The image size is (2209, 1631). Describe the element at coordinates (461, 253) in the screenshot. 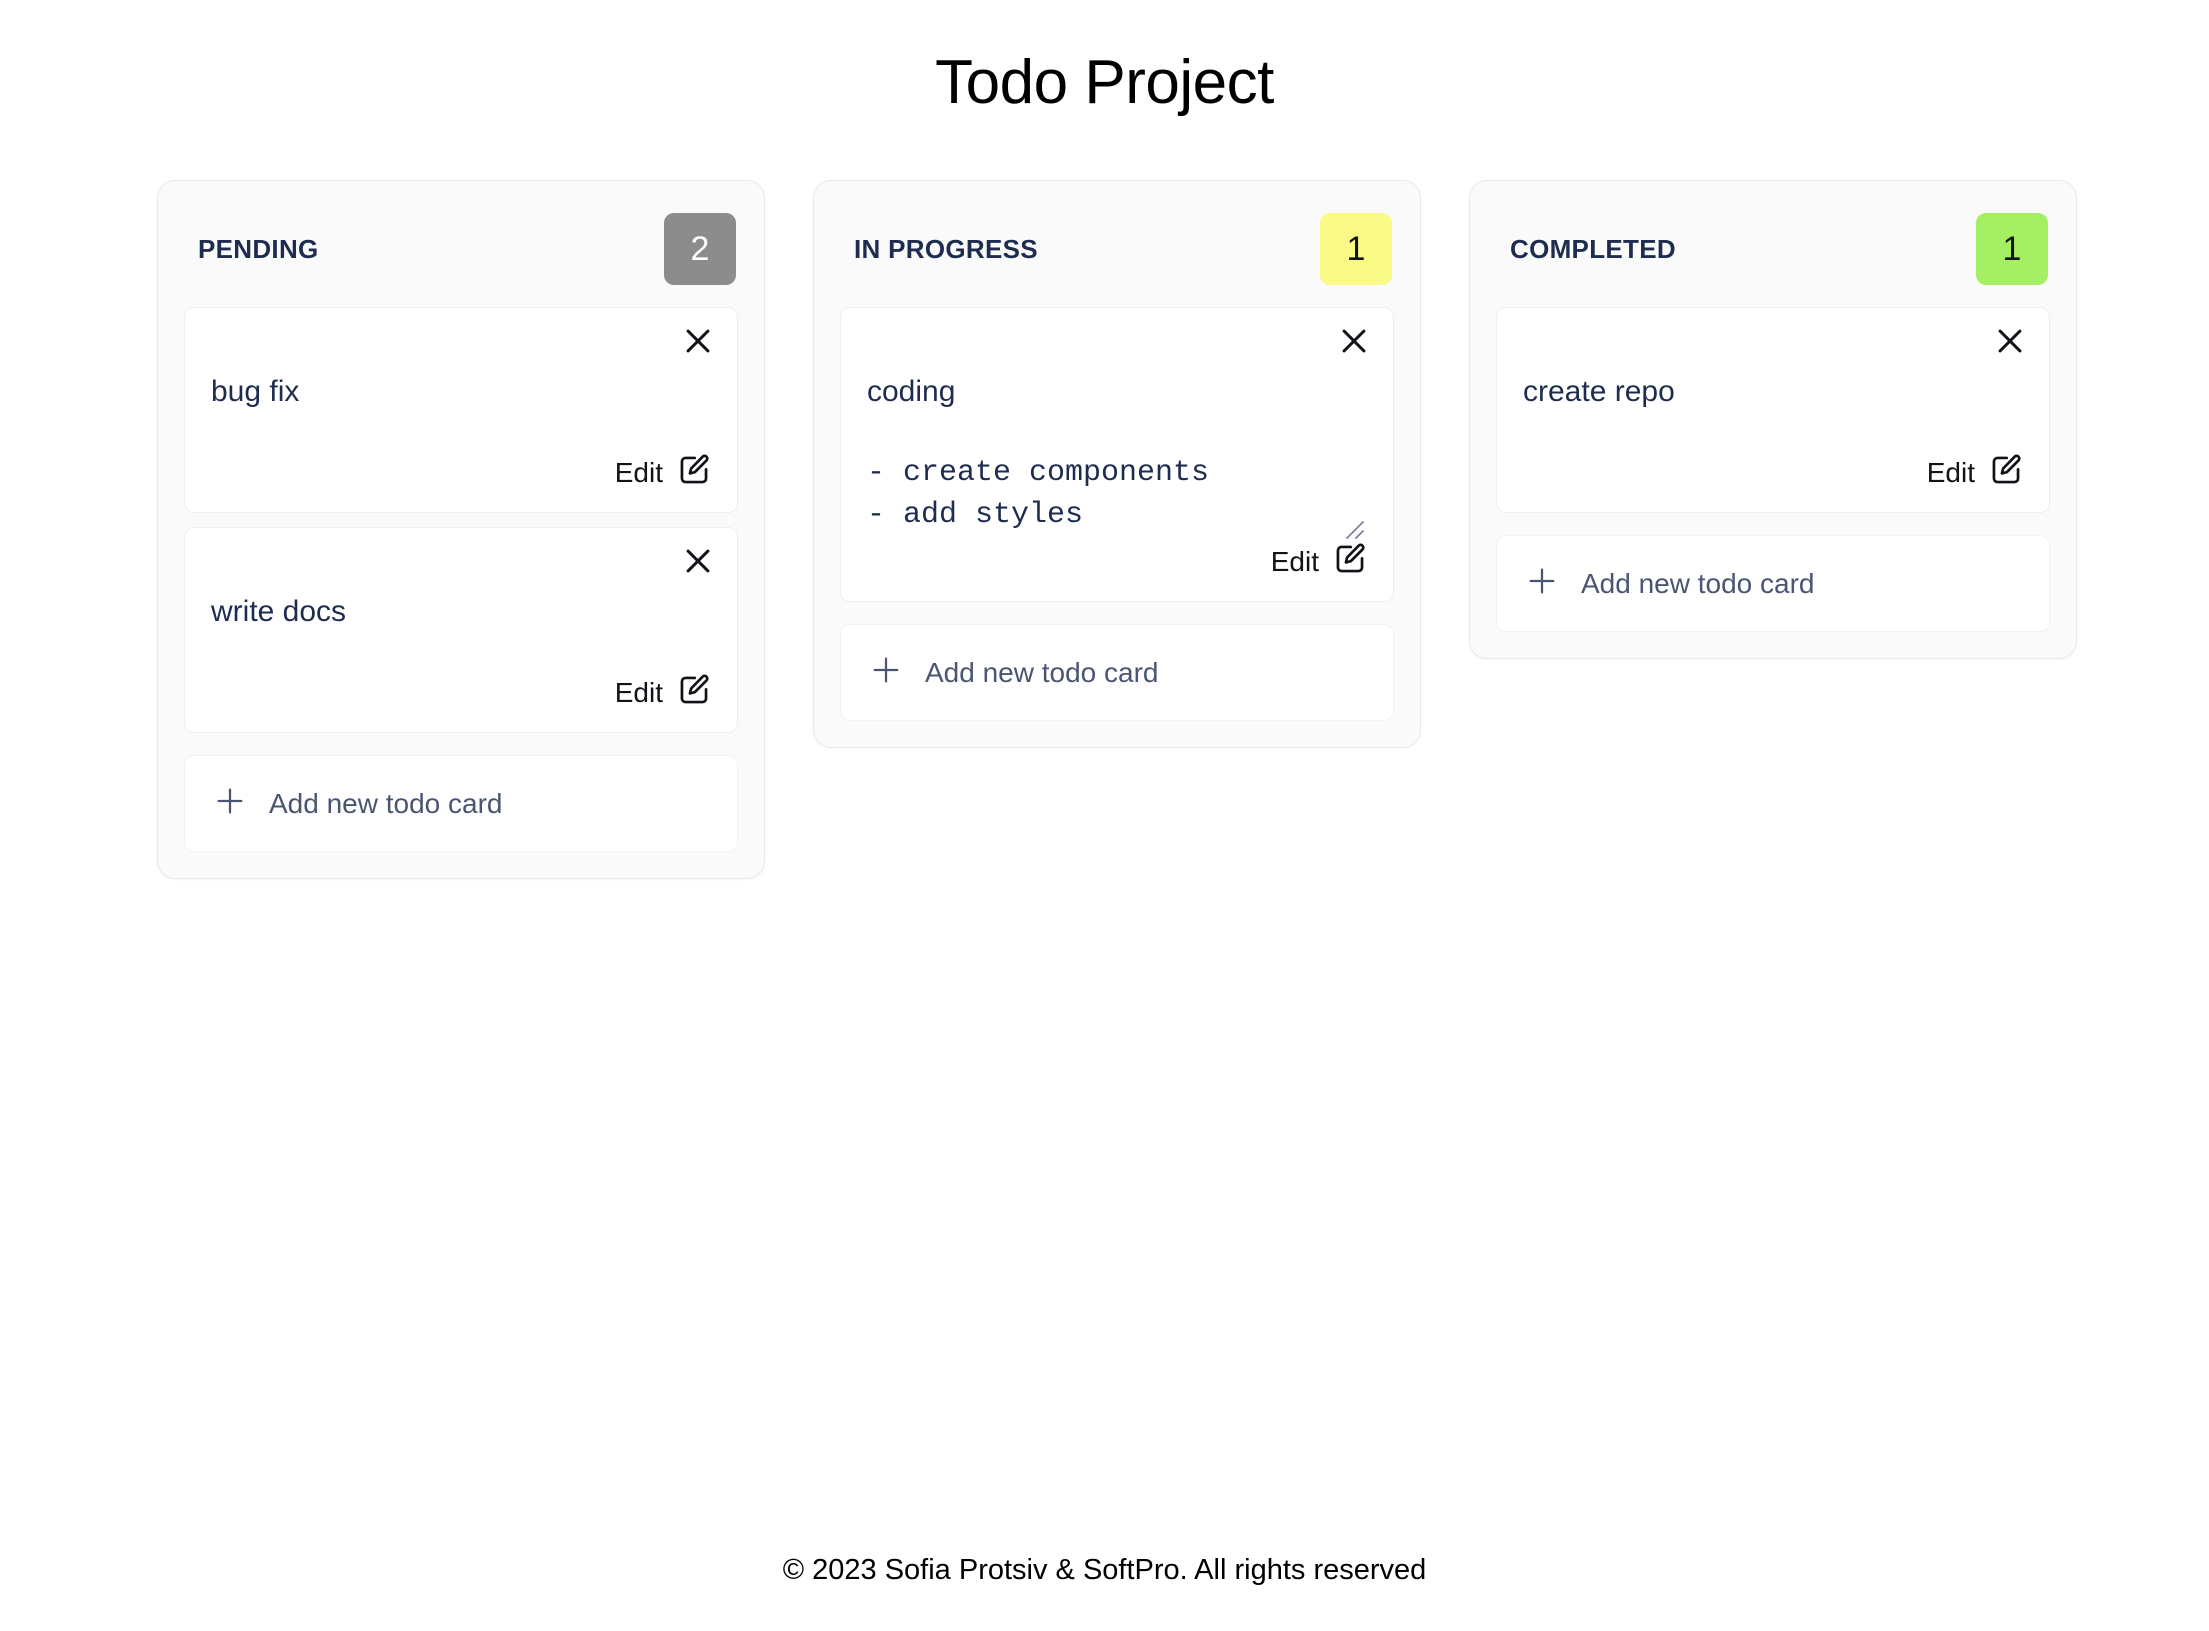

I see `column-header: PENDING 2` at that location.